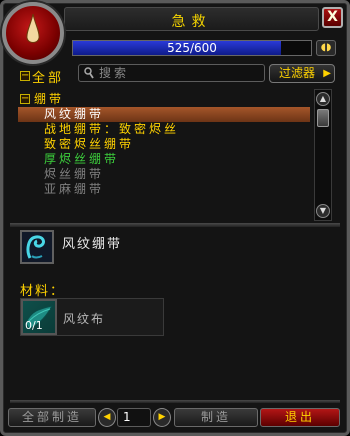 The image size is (350, 436). I want to click on window-title: 急救, so click(191, 22).